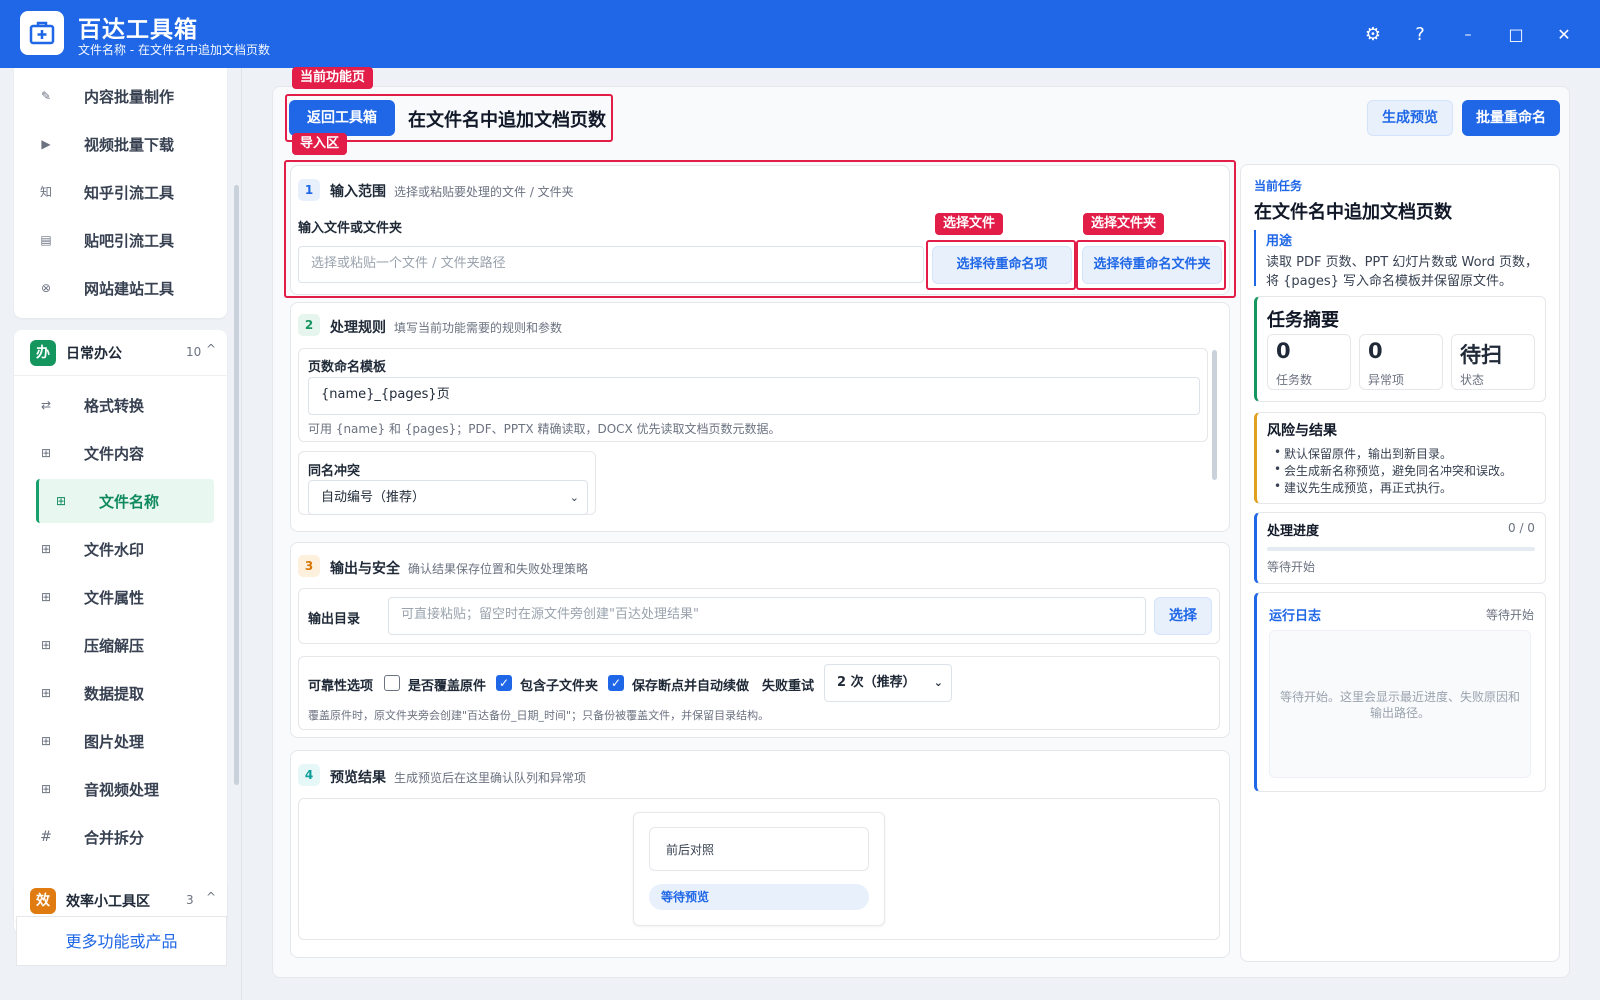 This screenshot has height=1000, width=1600. What do you see at coordinates (490, 778) in the screenshot?
I see `step4-description: 生成预览后在这里确认队列和异常项` at bounding box center [490, 778].